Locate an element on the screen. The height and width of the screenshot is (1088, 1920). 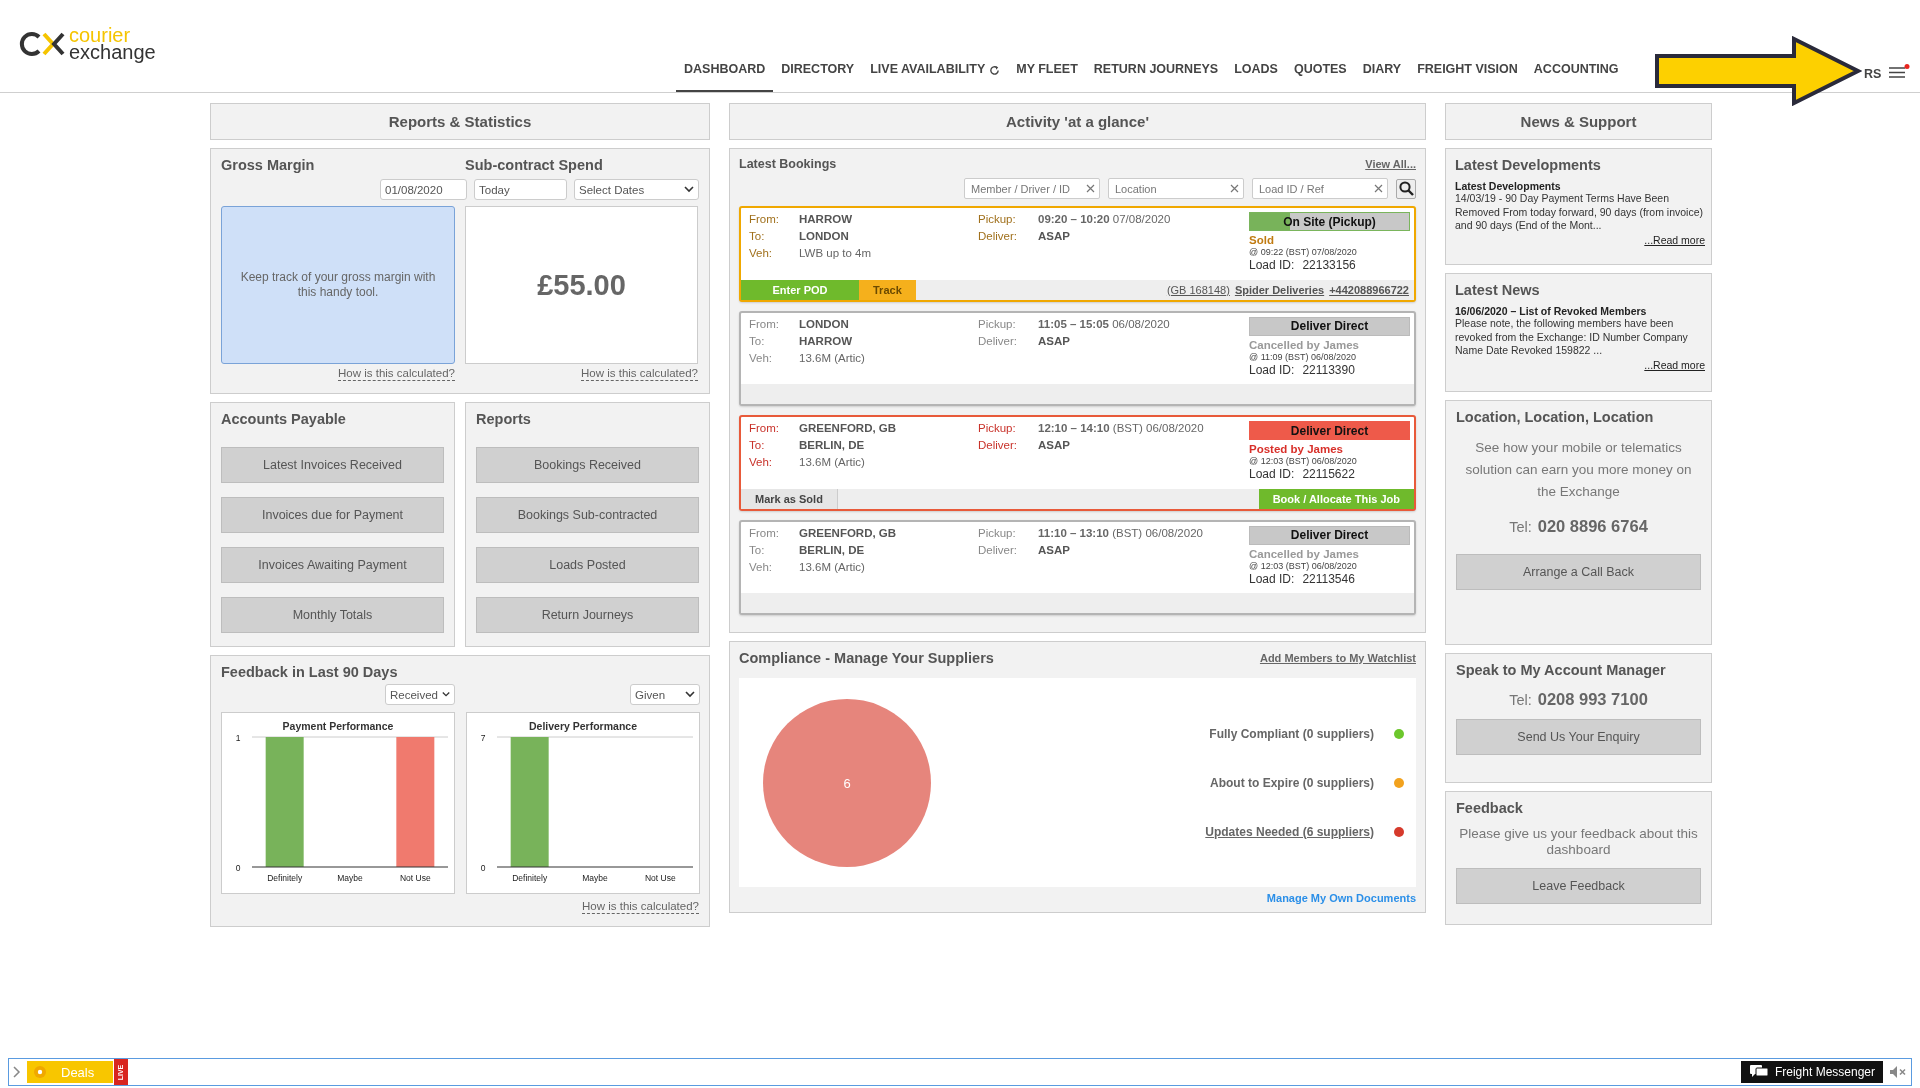
report-button: Bookings Received is located at coordinates (587, 465).